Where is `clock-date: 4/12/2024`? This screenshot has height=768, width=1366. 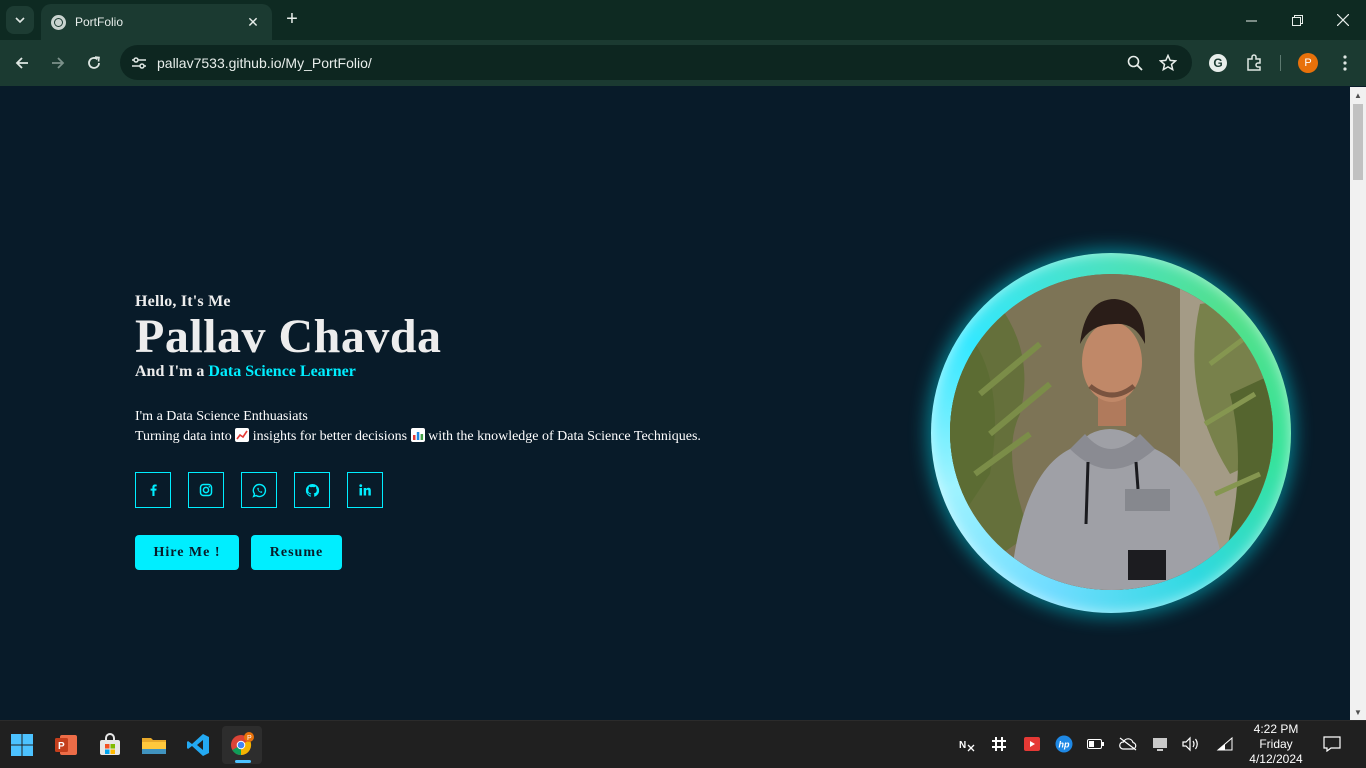 clock-date: 4/12/2024 is located at coordinates (1276, 759).